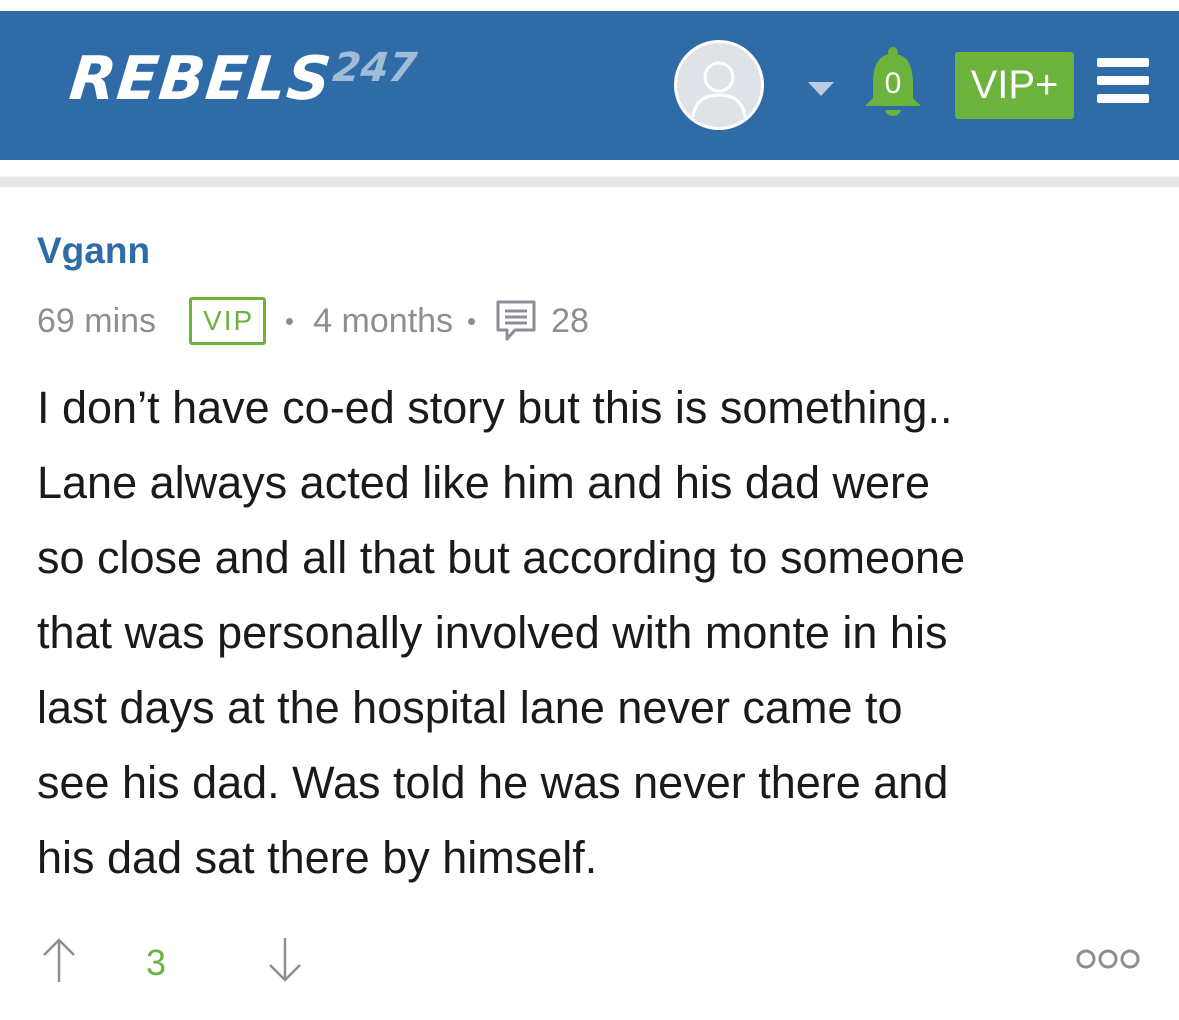  I want to click on comment-icon, so click(516, 321).